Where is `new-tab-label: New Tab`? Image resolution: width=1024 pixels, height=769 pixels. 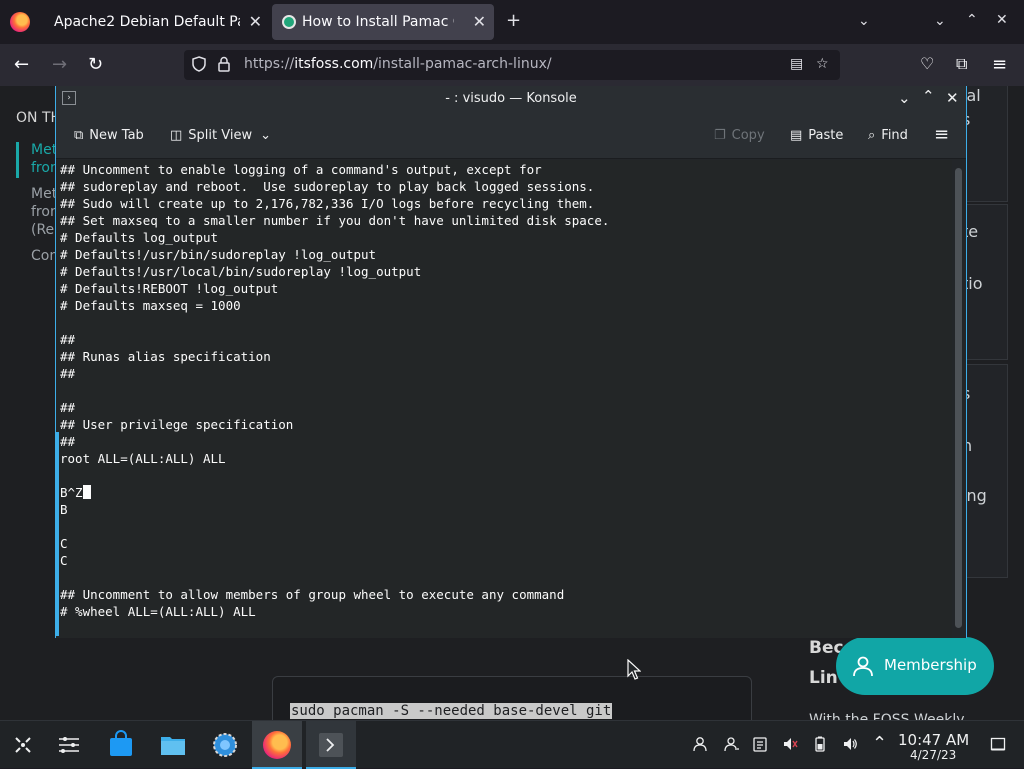
new-tab-label: New Tab is located at coordinates (116, 135).